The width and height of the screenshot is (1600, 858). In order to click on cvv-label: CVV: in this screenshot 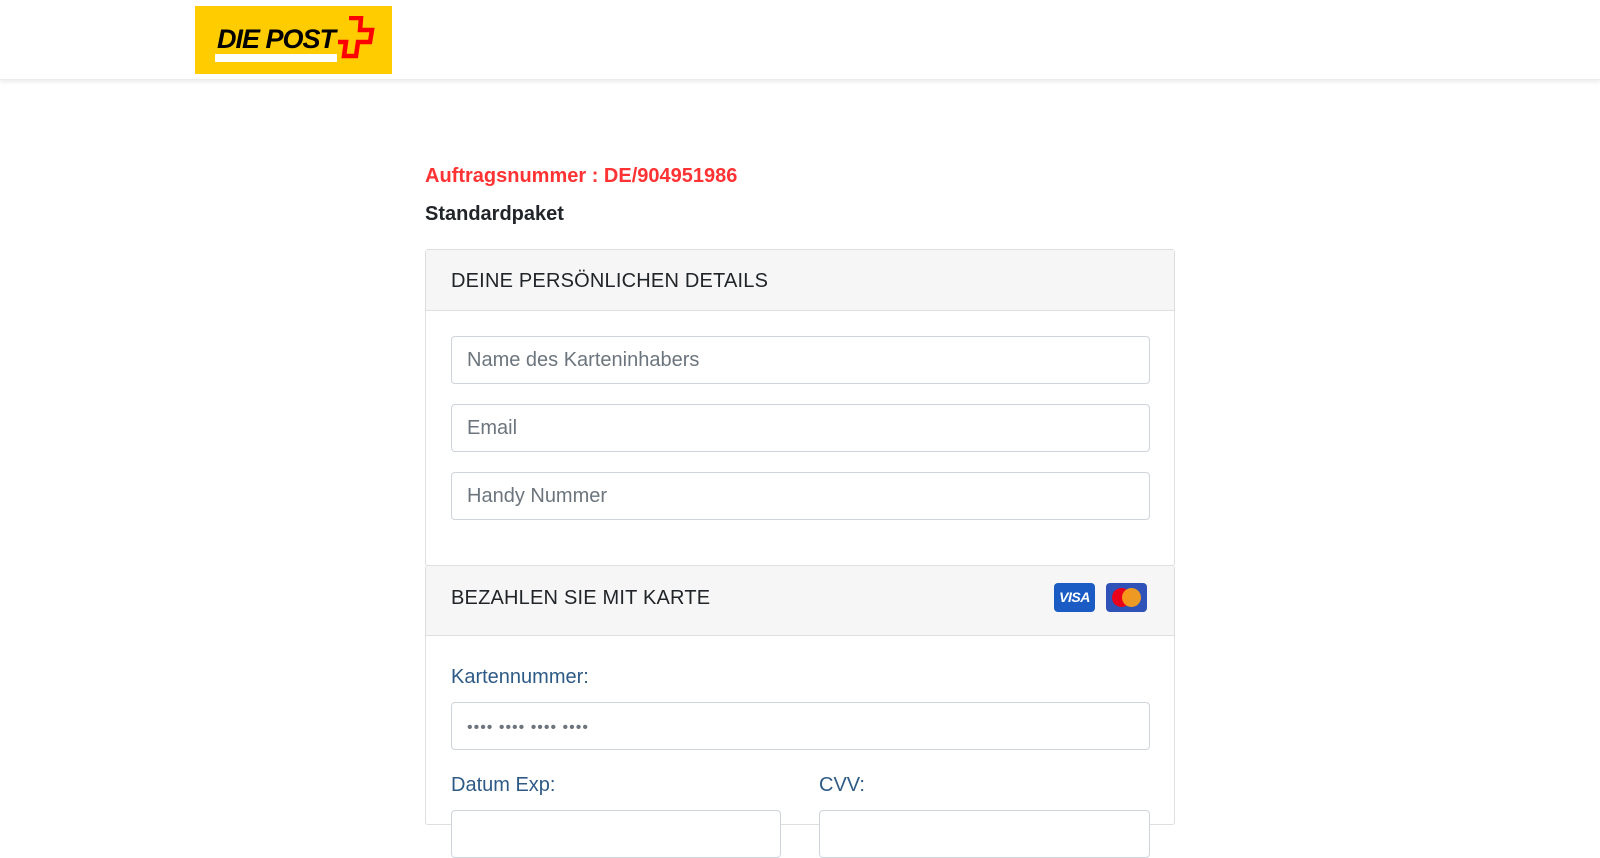, I will do `click(842, 785)`.